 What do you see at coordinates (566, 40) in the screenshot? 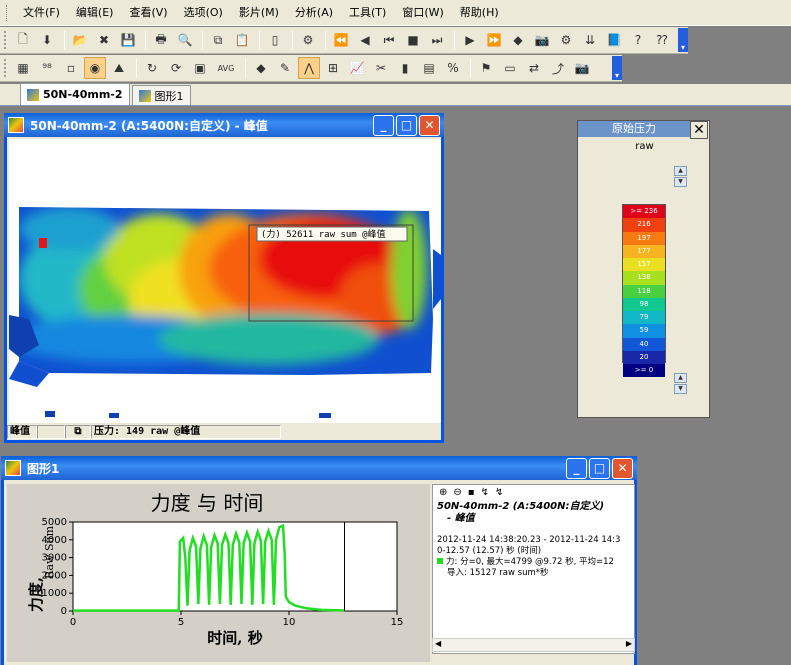
I see `settings-icon: ⚙` at bounding box center [566, 40].